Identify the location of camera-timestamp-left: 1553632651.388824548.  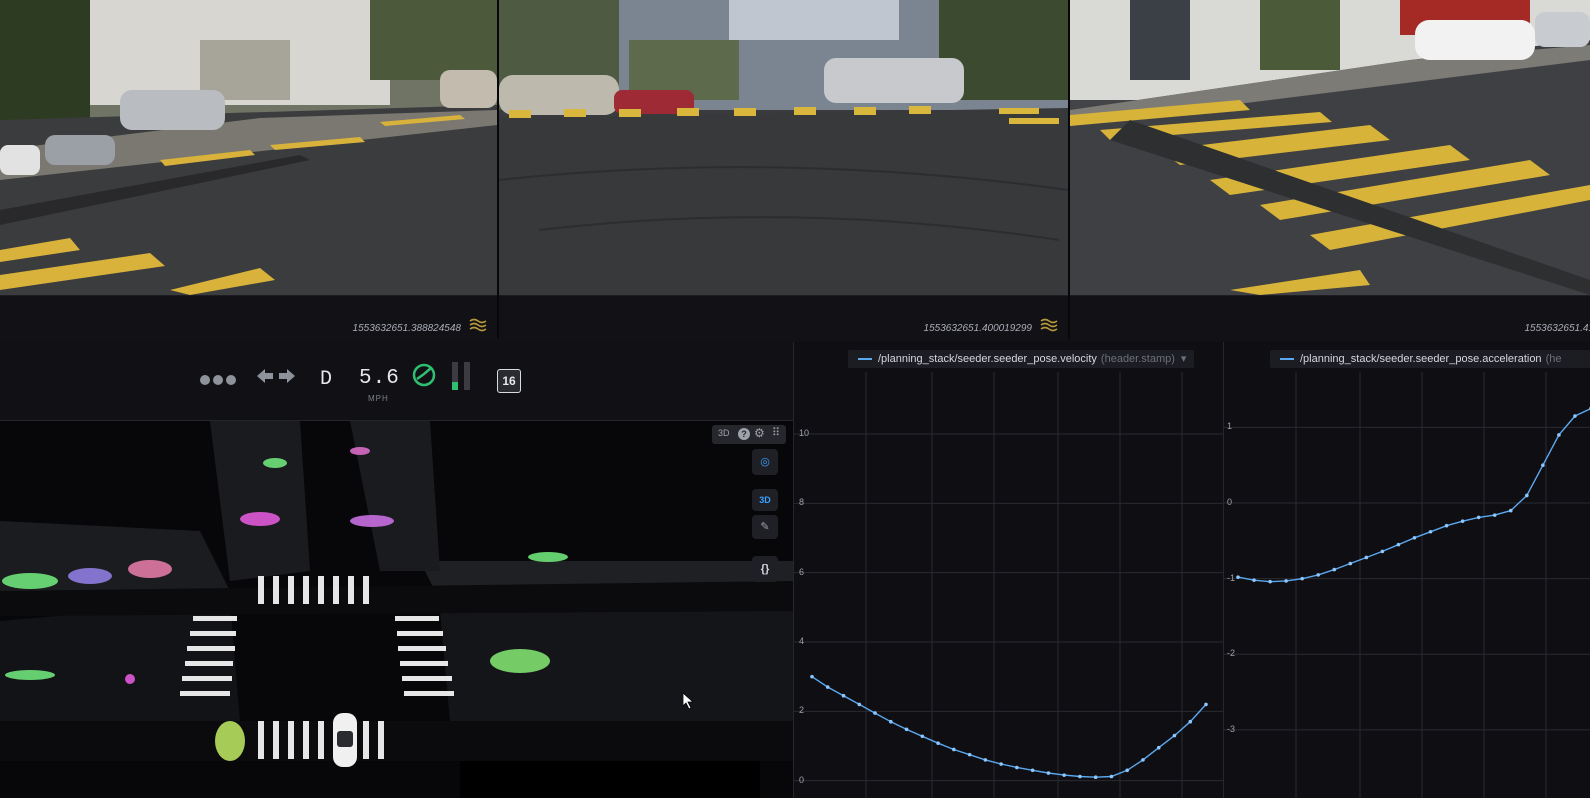
(406, 328).